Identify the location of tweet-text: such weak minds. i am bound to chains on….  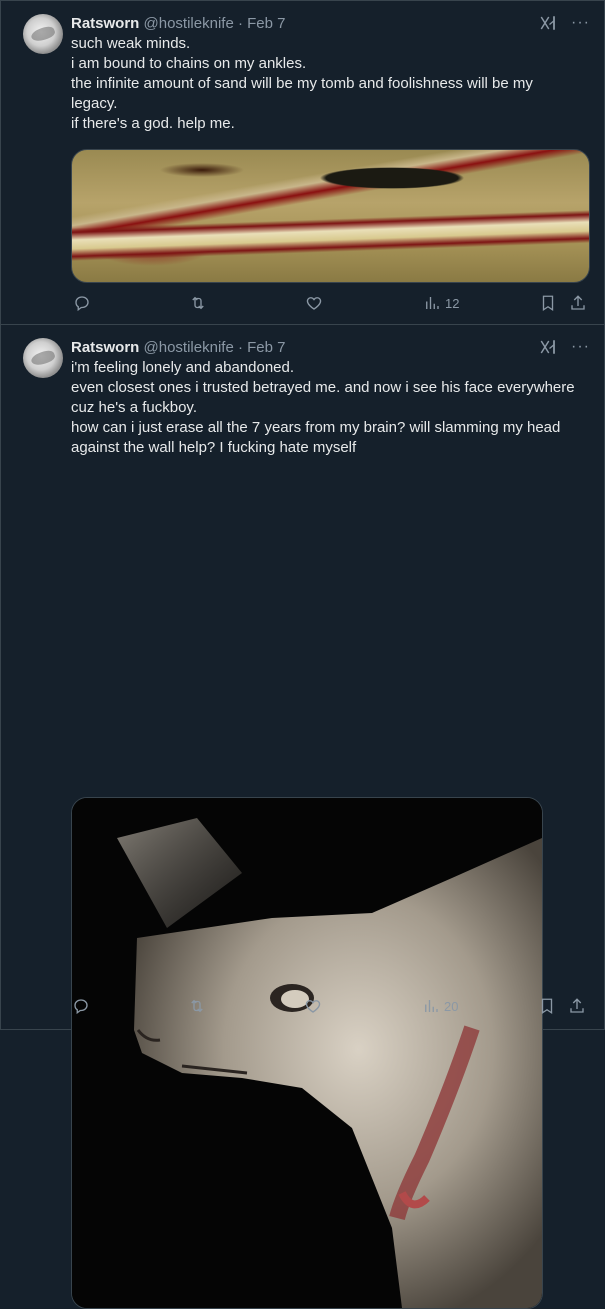
(329, 84).